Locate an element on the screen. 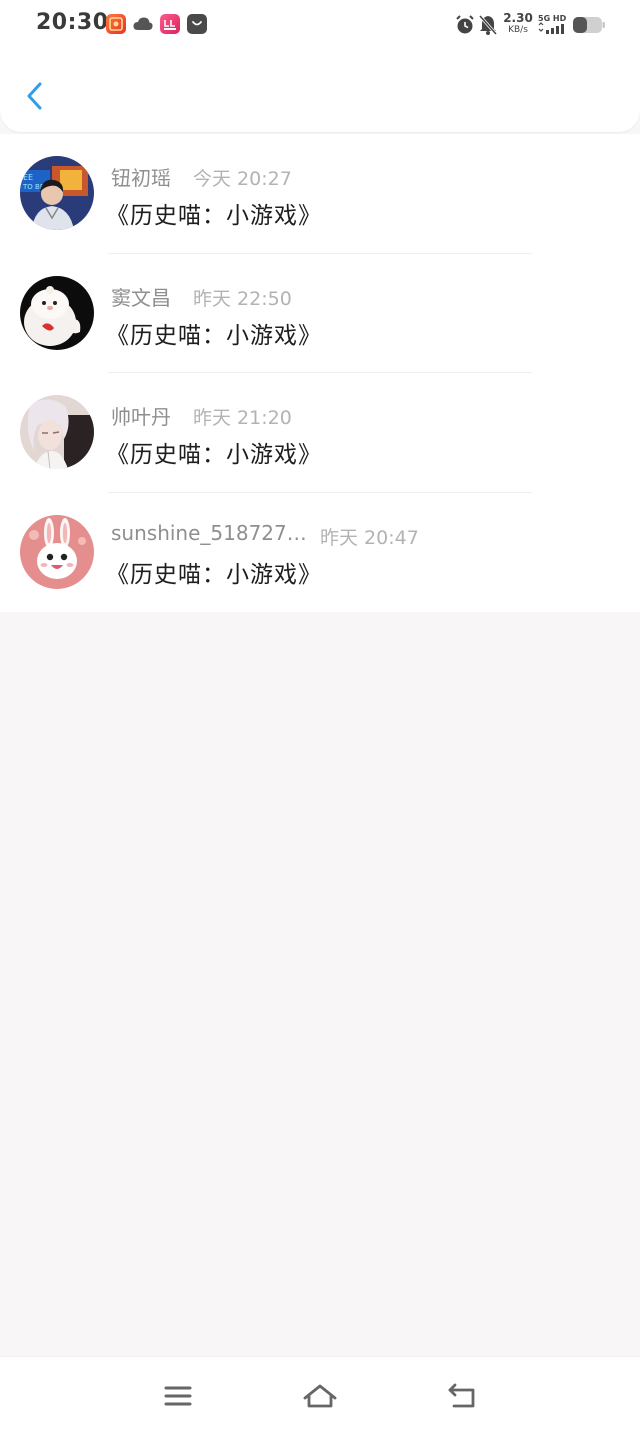 The height and width of the screenshot is (1433, 640). home-icon is located at coordinates (320, 1396).